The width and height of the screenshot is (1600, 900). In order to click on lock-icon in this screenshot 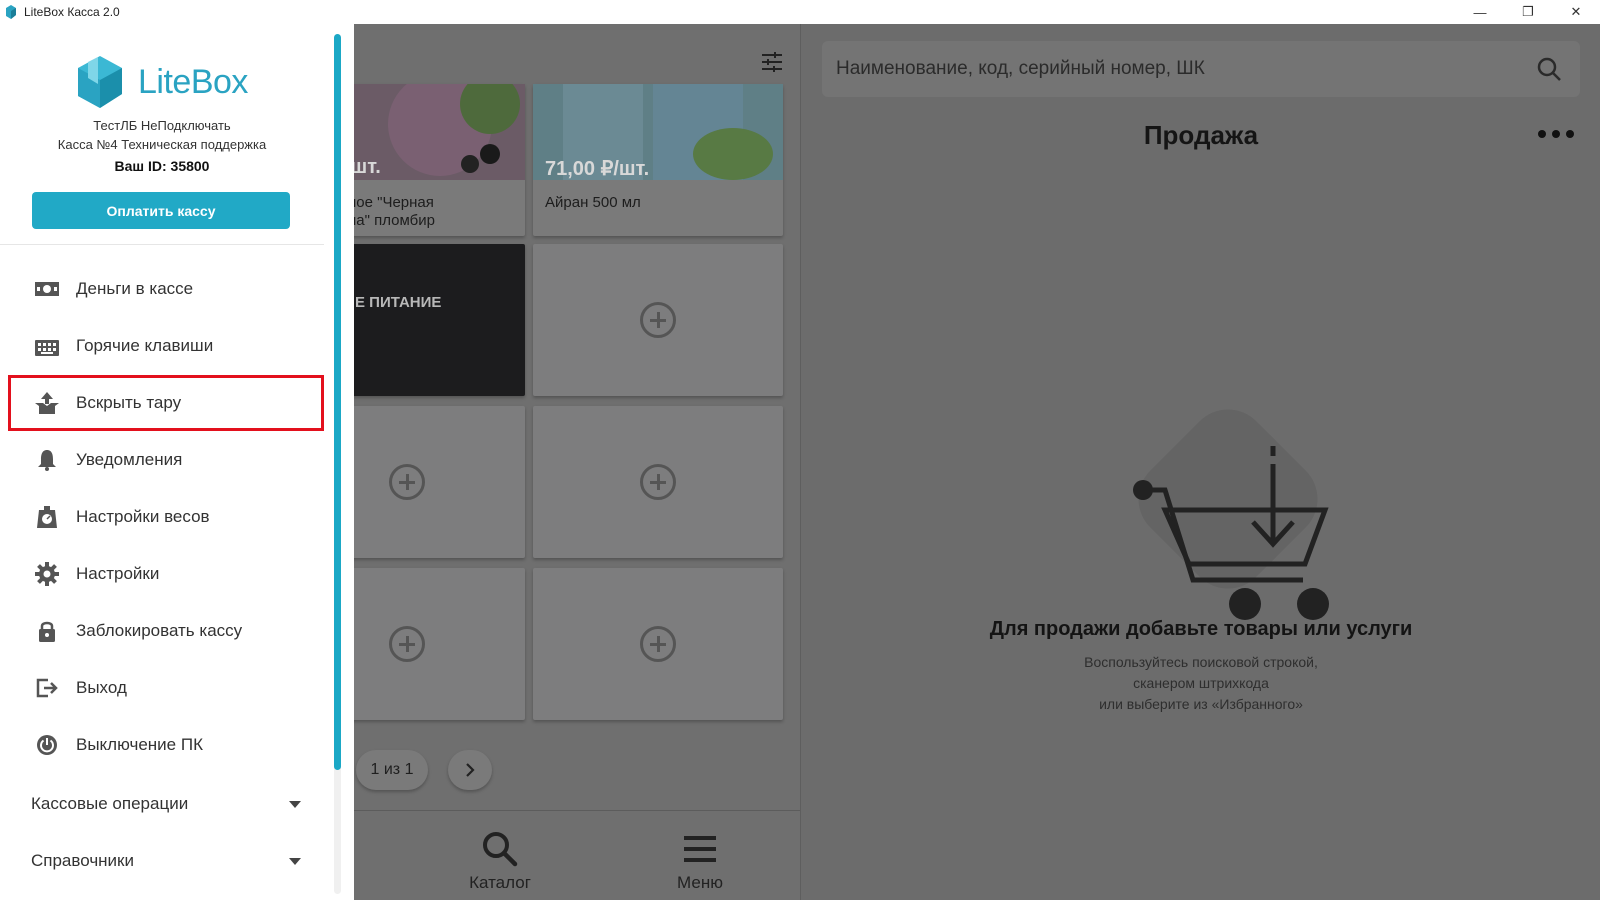, I will do `click(47, 631)`.